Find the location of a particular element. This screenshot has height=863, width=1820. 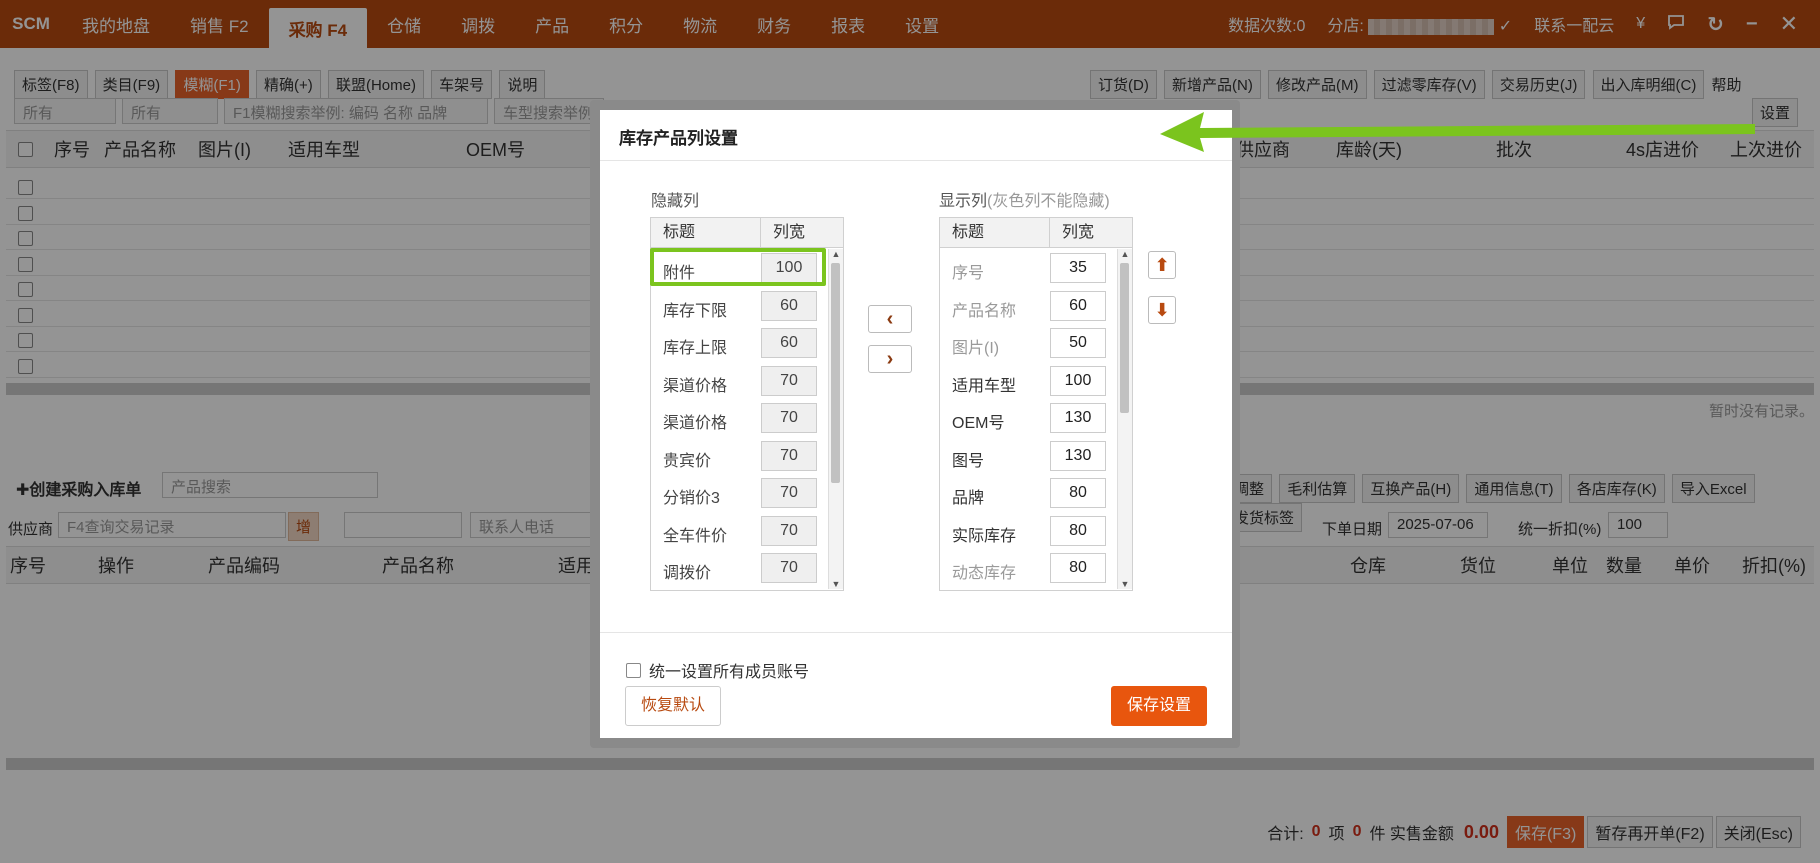

column-label: 库存下限 is located at coordinates (695, 311).